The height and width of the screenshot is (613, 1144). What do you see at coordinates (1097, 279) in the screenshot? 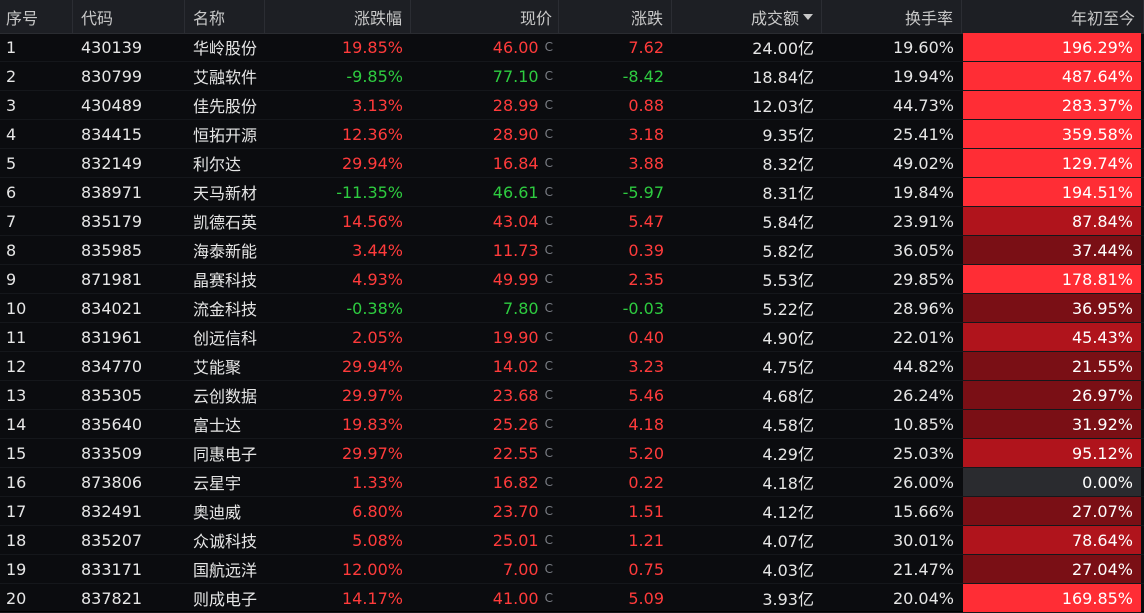
I see `ytd-change-text: 178.81%` at bounding box center [1097, 279].